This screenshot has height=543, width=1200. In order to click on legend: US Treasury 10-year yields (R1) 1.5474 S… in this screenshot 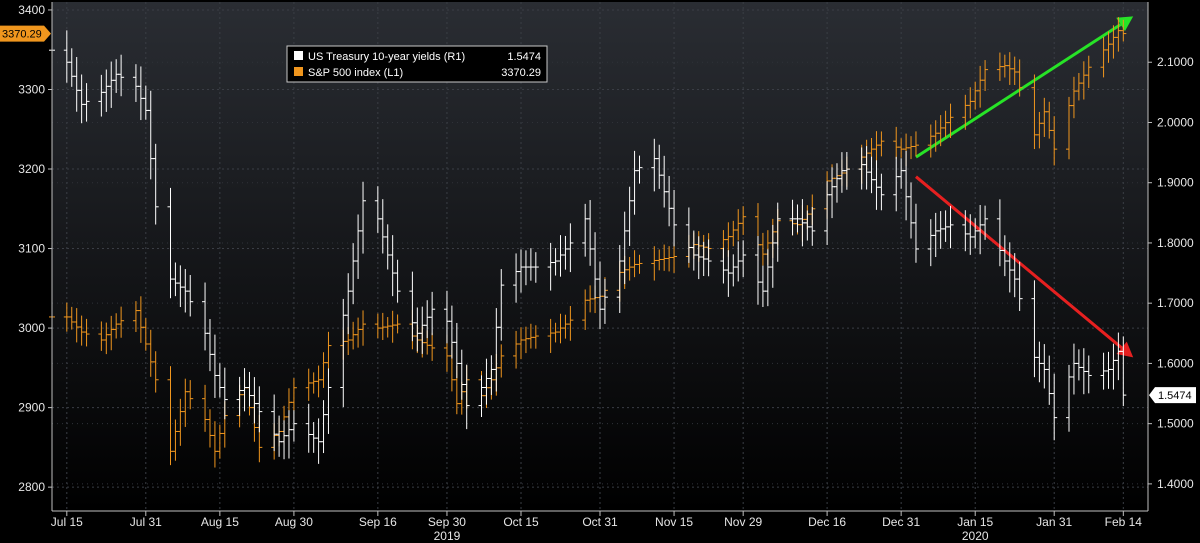, I will do `click(417, 64)`.